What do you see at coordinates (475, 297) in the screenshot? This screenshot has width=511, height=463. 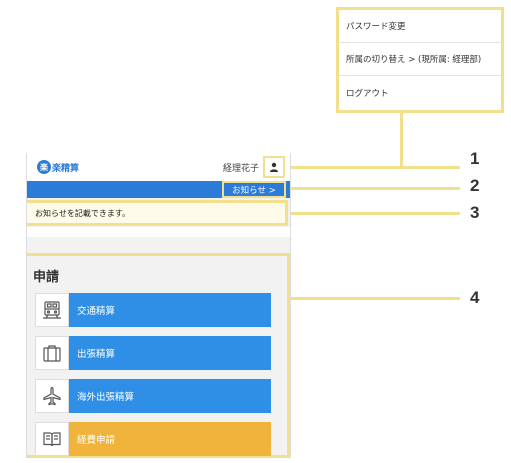 I see `callout-4: 4` at bounding box center [475, 297].